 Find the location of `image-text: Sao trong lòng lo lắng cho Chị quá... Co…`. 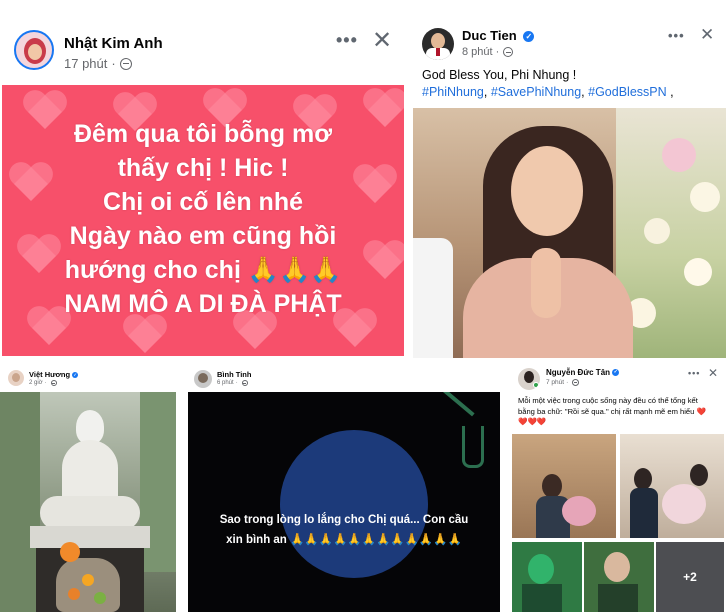

image-text: Sao trong lòng lo lắng cho Chị quá... Co… is located at coordinates (344, 530).